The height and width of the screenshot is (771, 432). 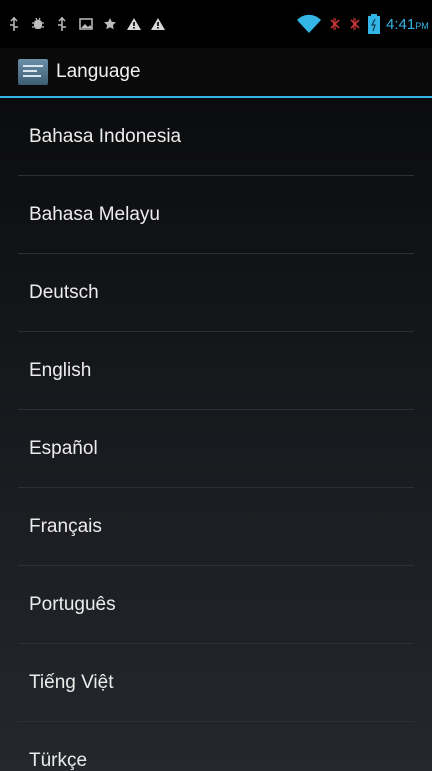 What do you see at coordinates (216, 293) in the screenshot?
I see `list-item-deutsch: Deutsch` at bounding box center [216, 293].